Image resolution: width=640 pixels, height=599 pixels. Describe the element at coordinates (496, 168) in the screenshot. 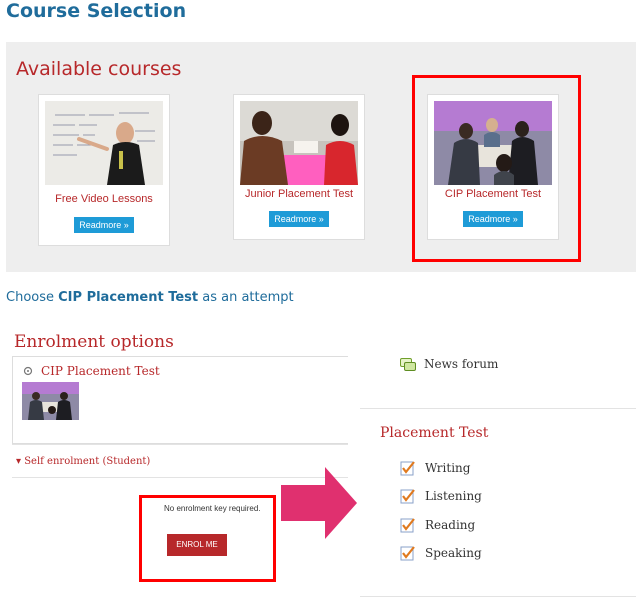

I see `highlight-cip-course` at that location.